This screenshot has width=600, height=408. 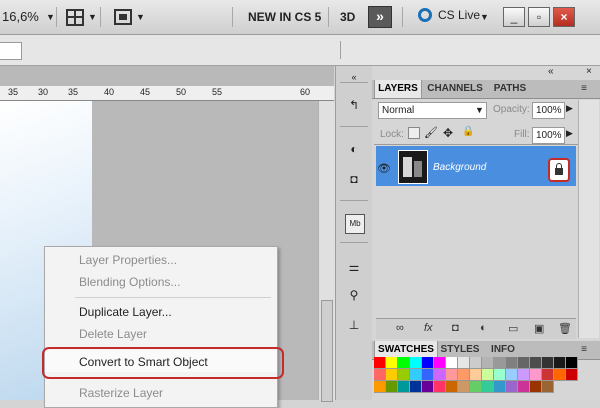 What do you see at coordinates (425, 15) in the screenshot?
I see `cs-live-icon` at bounding box center [425, 15].